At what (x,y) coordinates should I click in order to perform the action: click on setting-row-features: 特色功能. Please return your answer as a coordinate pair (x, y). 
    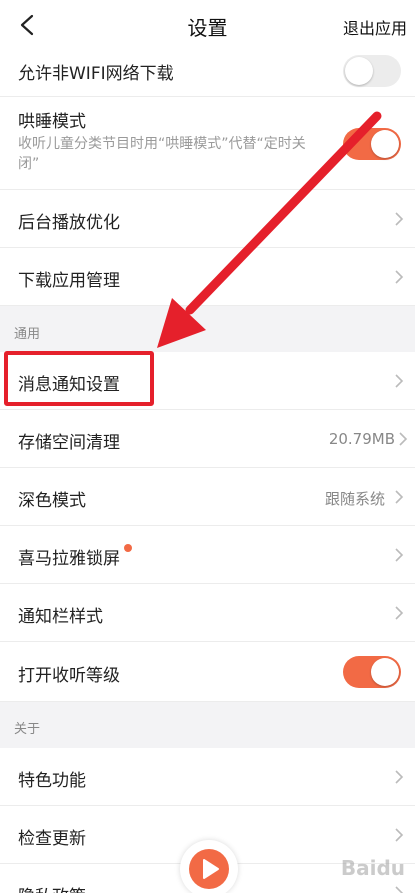
    Looking at the image, I should click on (207, 777).